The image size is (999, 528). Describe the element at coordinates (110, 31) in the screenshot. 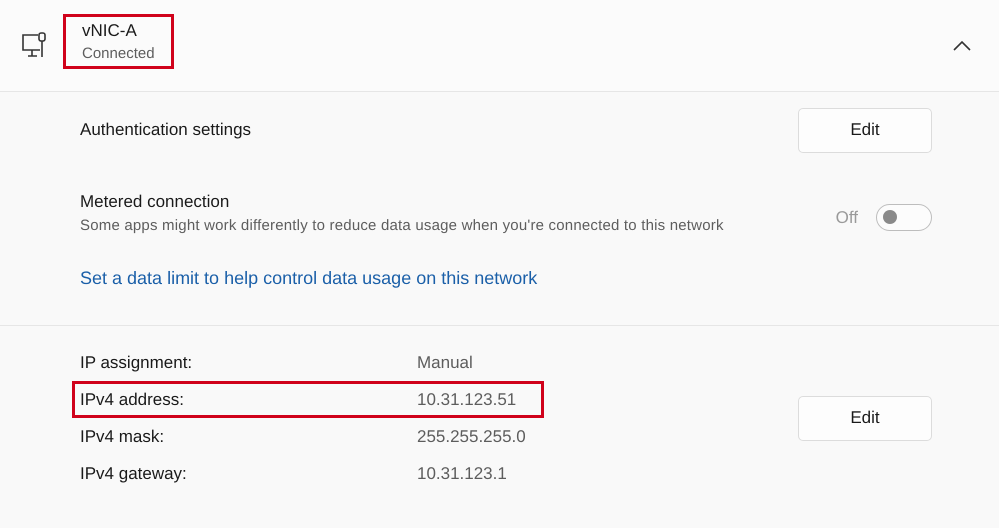

I see `adapter-name: vNIC-A` at that location.